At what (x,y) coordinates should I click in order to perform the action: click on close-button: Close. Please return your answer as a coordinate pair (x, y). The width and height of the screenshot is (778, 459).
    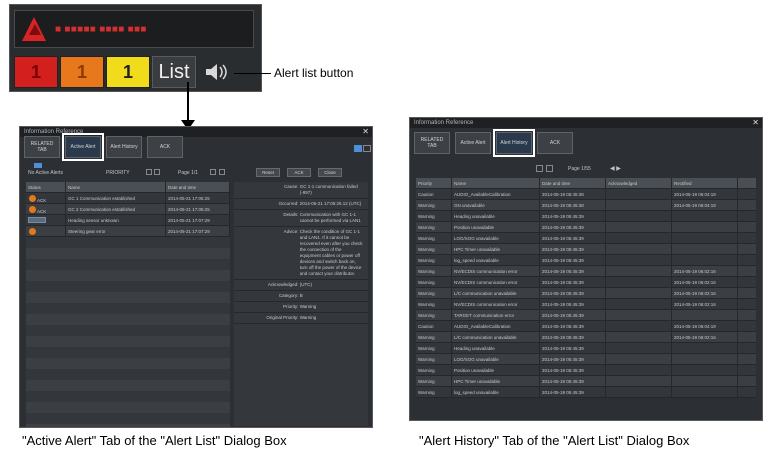
    Looking at the image, I should click on (330, 172).